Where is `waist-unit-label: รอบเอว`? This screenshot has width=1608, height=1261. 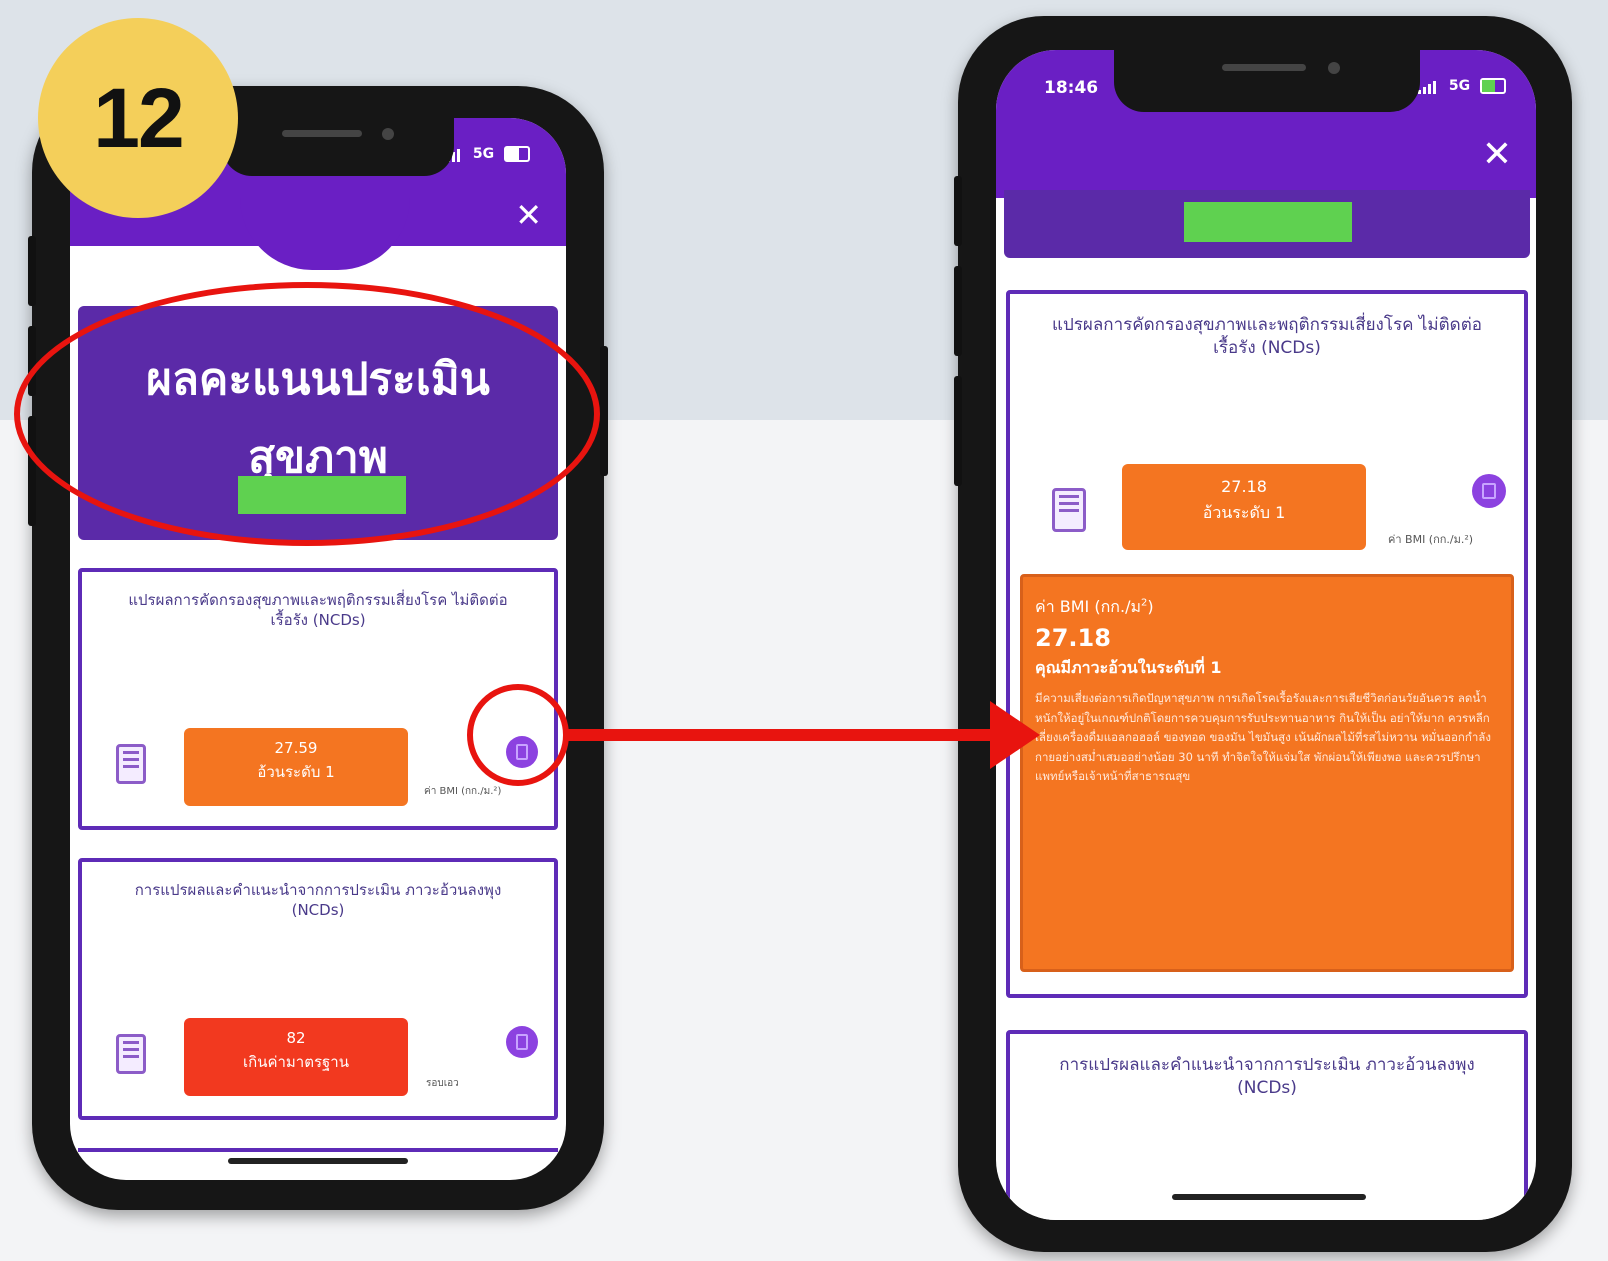
waist-unit-label: รอบเอว is located at coordinates (442, 1083).